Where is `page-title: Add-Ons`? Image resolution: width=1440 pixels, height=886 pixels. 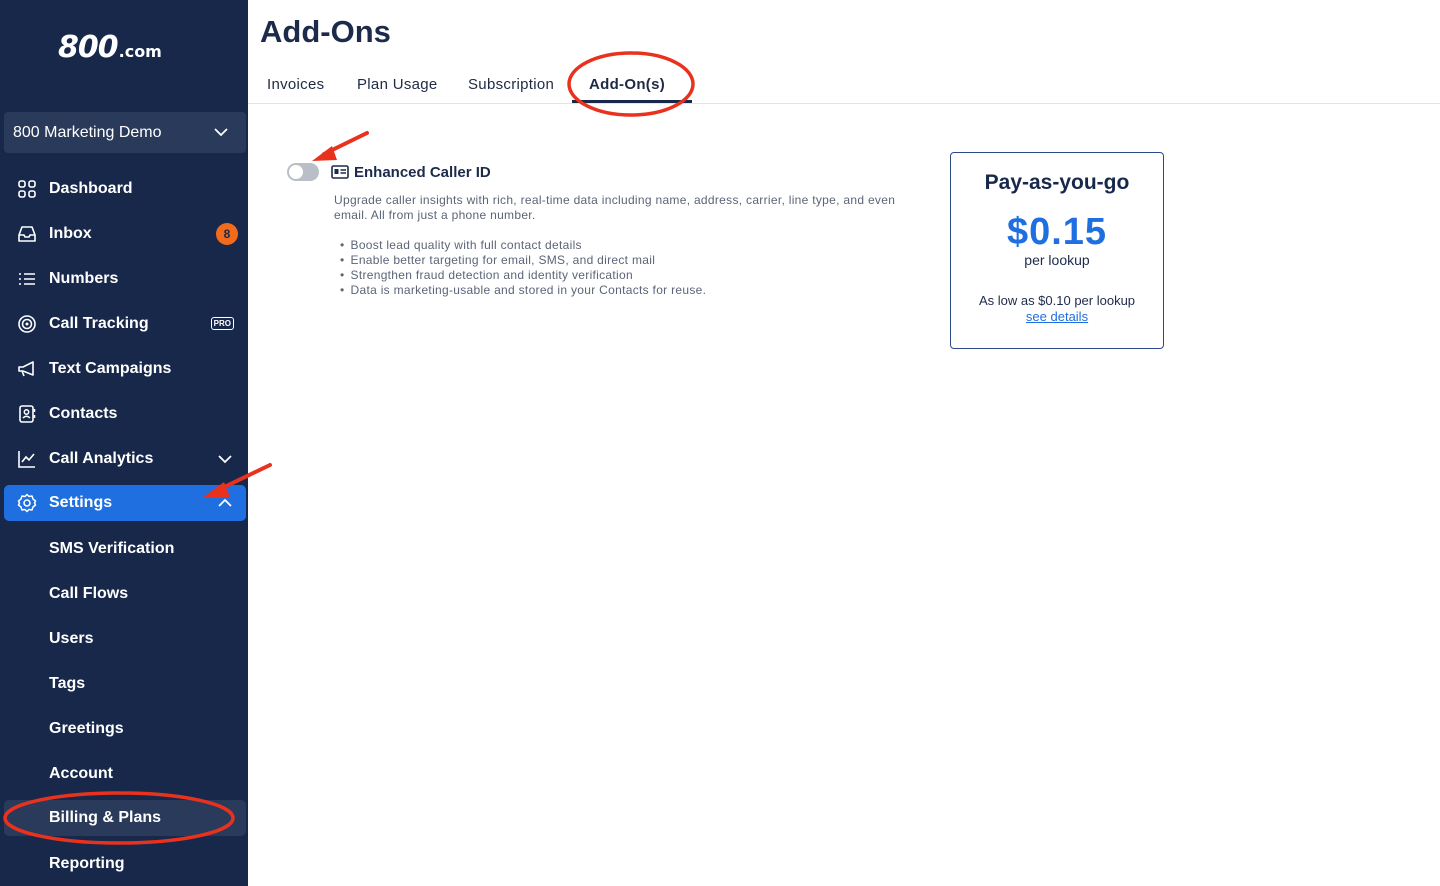
page-title: Add-Ons is located at coordinates (325, 31).